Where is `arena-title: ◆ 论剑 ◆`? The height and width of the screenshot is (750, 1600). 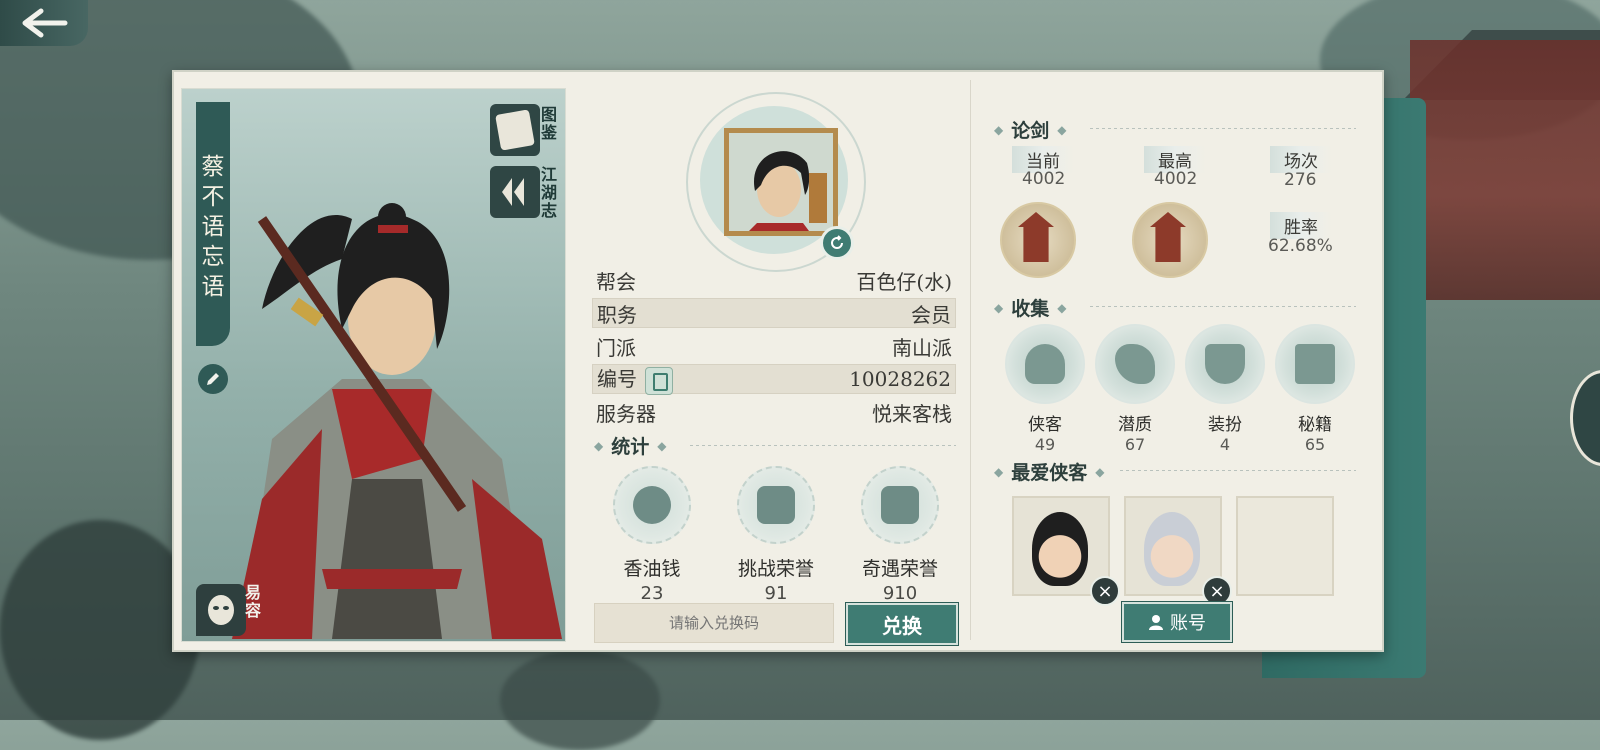
arena-title: ◆ 论剑 ◆ is located at coordinates (1030, 131).